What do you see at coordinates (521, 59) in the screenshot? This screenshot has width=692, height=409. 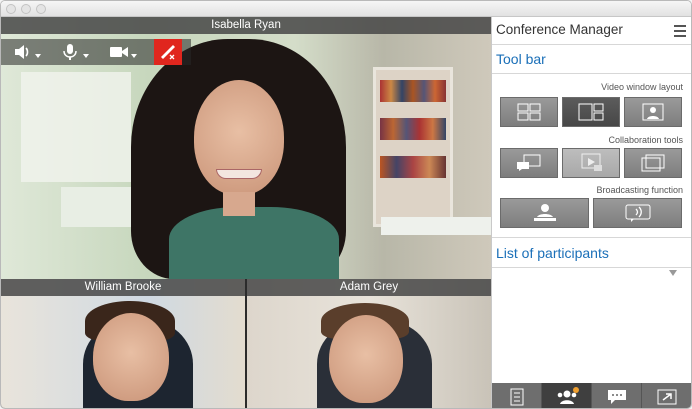 I see `toolbar-section-title: Tool bar` at bounding box center [521, 59].